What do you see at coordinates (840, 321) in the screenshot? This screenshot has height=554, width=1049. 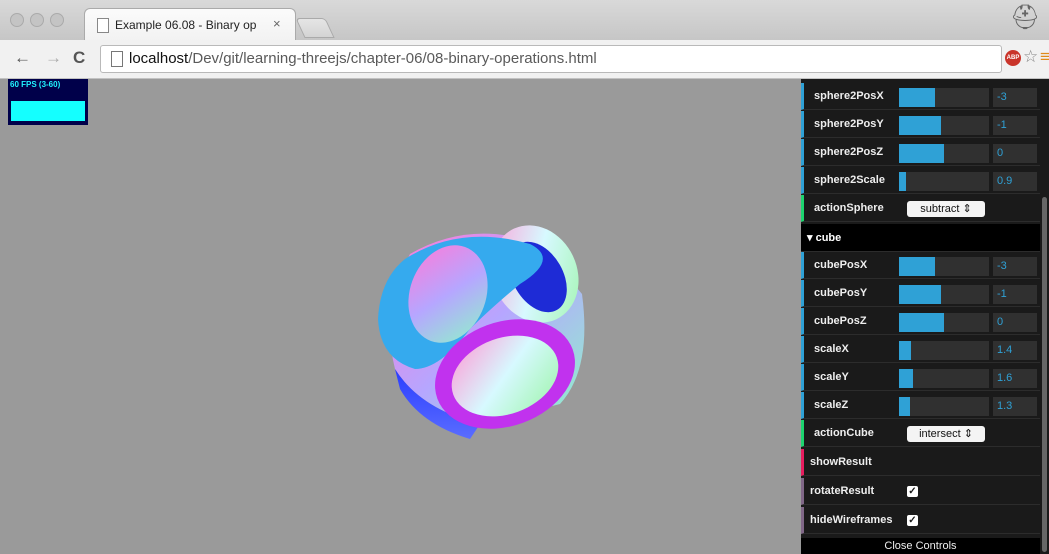 I see `cubeposz-label: cubePosZ` at bounding box center [840, 321].